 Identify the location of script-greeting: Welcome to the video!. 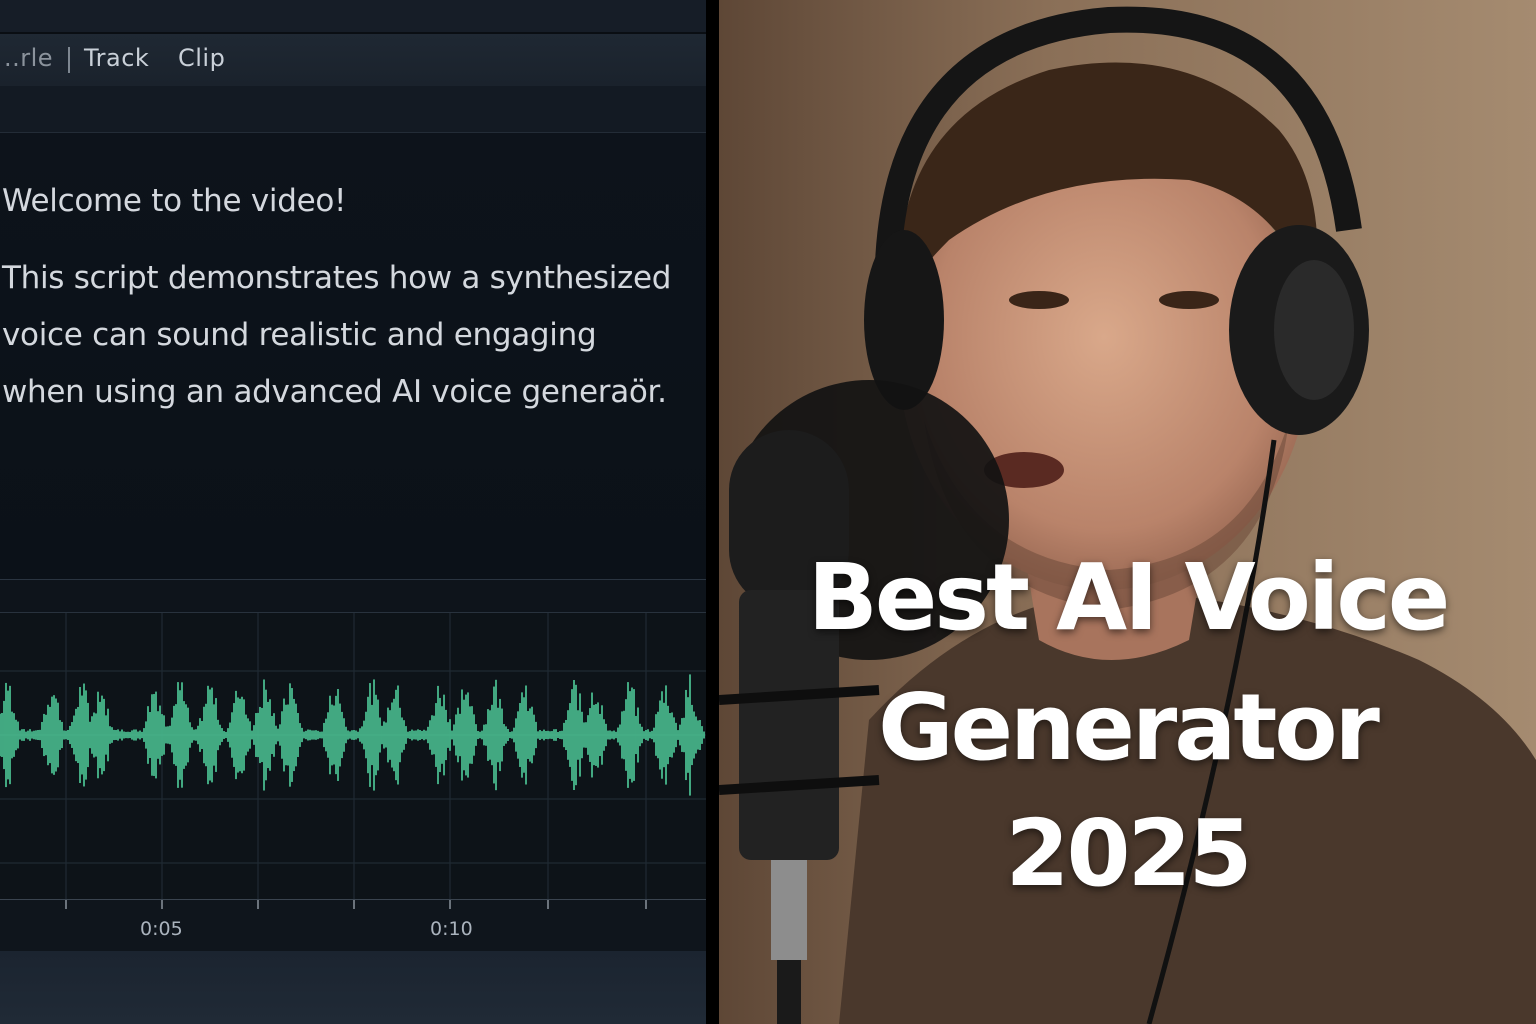
(174, 201).